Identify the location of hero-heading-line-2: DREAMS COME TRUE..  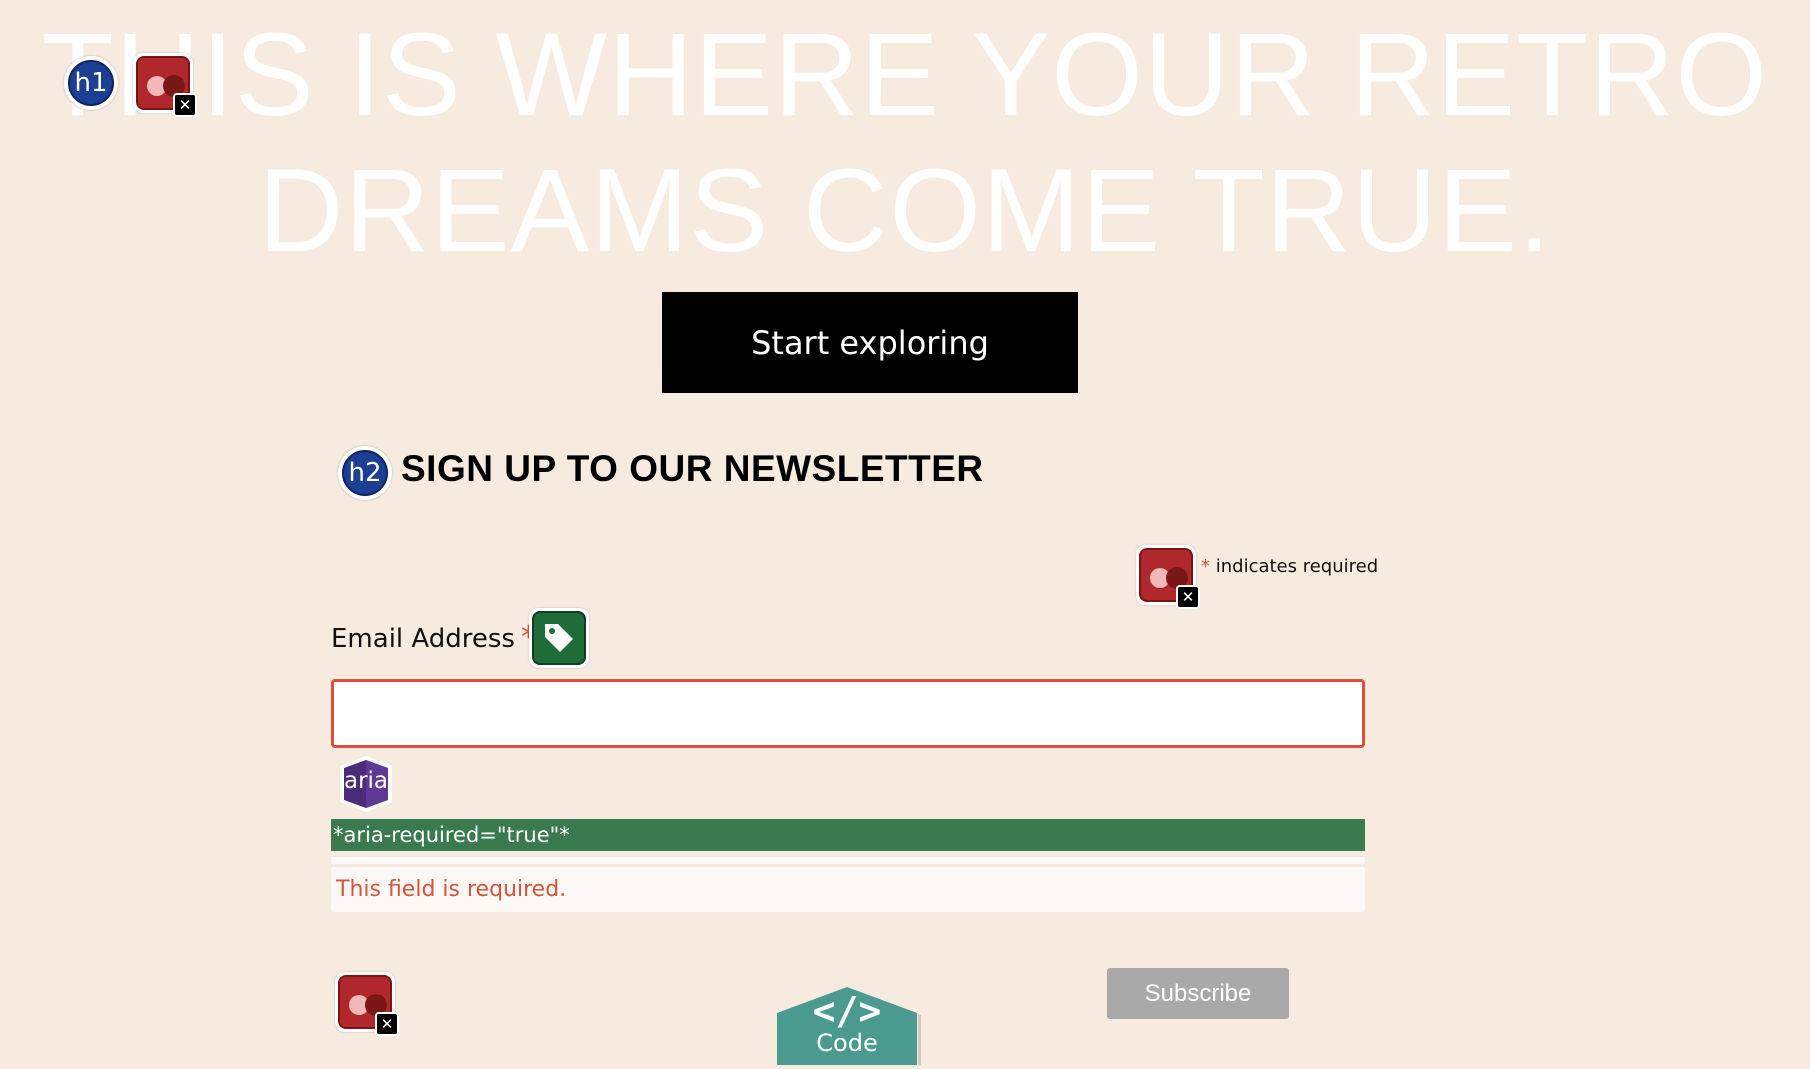
(905, 211).